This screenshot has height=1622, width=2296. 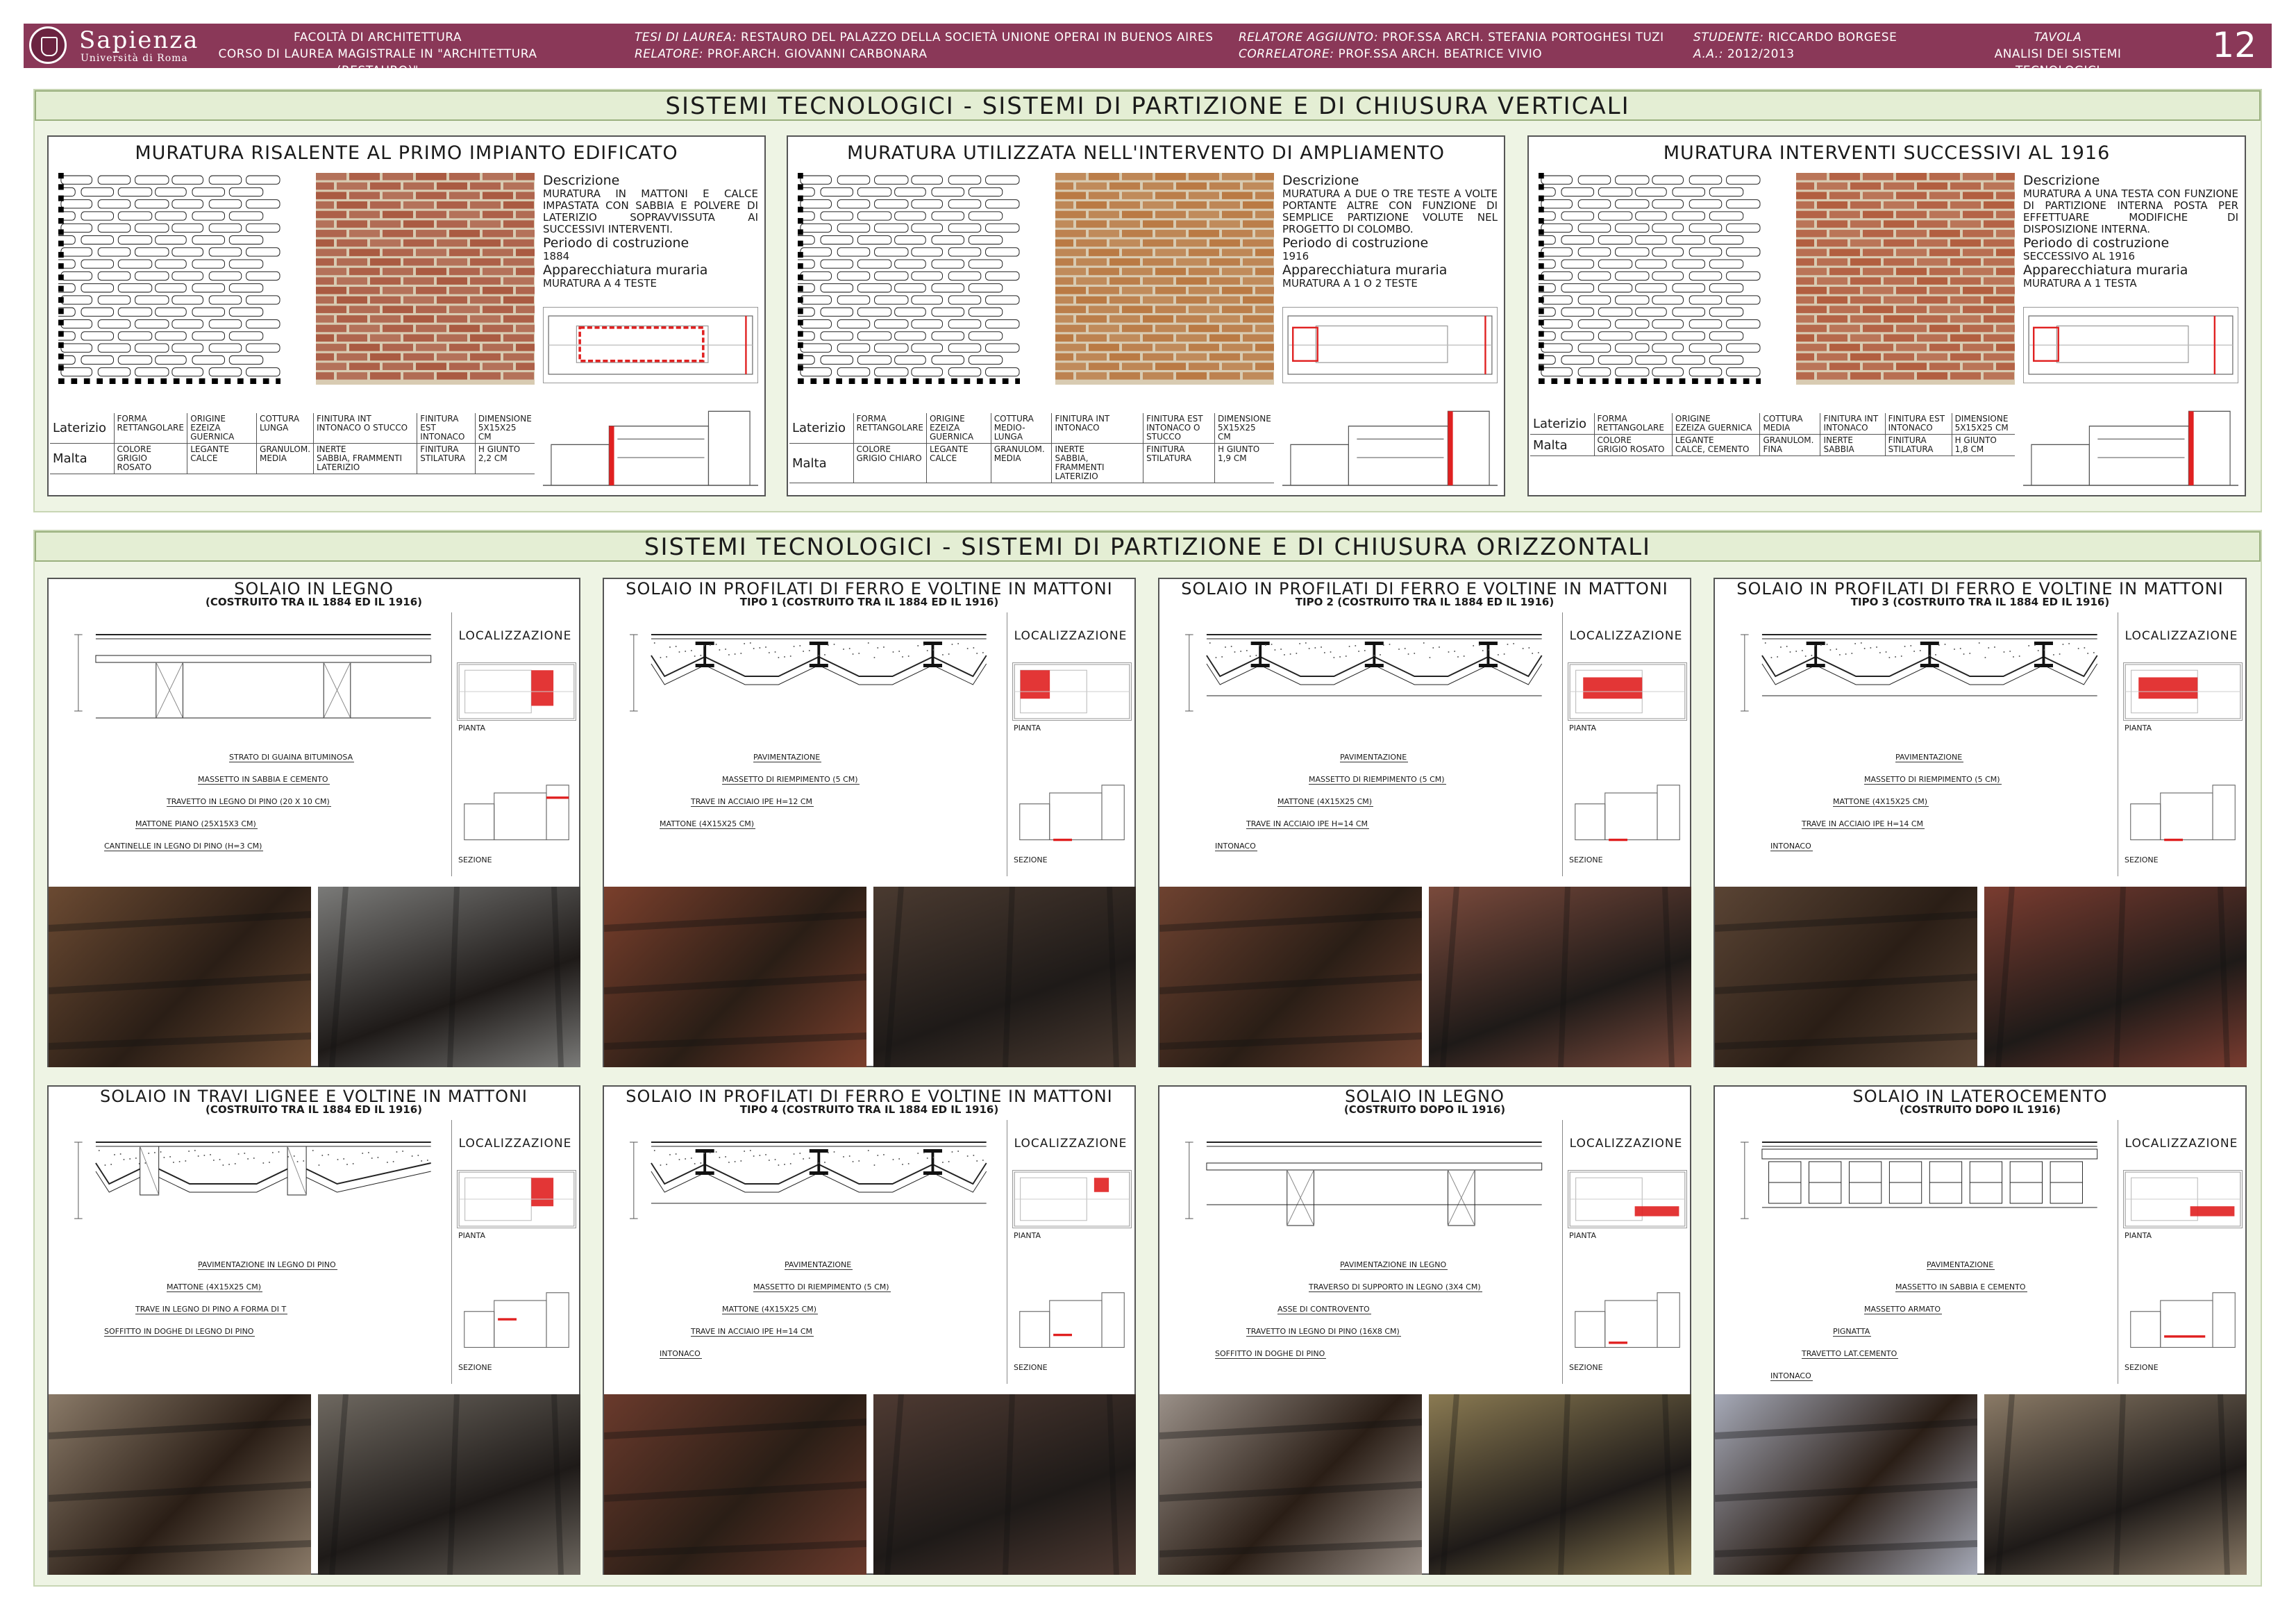 What do you see at coordinates (2234, 45) in the screenshot?
I see `sheet-number: 12` at bounding box center [2234, 45].